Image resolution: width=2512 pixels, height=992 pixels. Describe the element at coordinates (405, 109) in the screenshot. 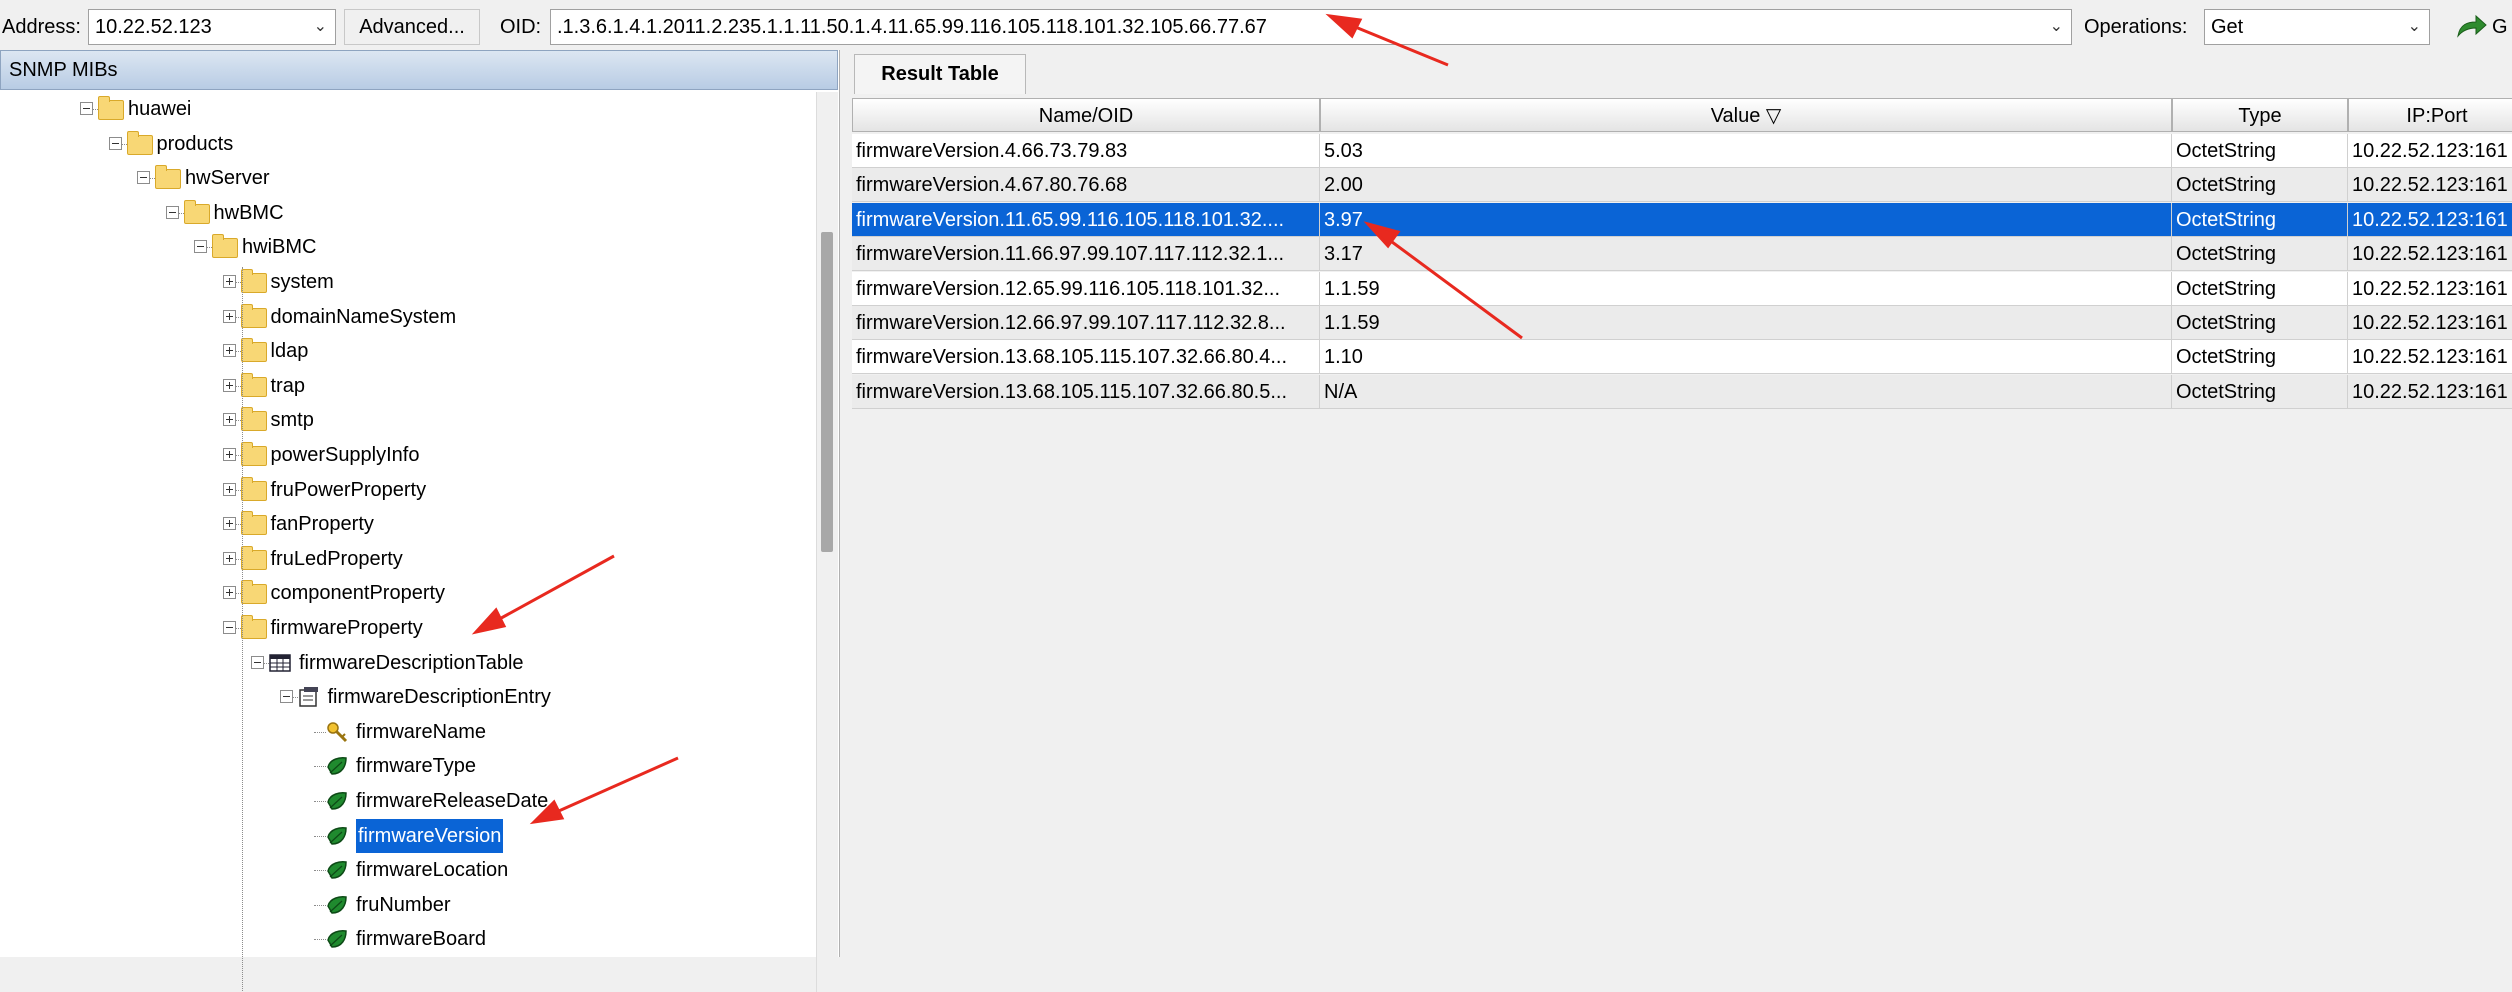

I see `tree-node-huawei: huawei` at that location.